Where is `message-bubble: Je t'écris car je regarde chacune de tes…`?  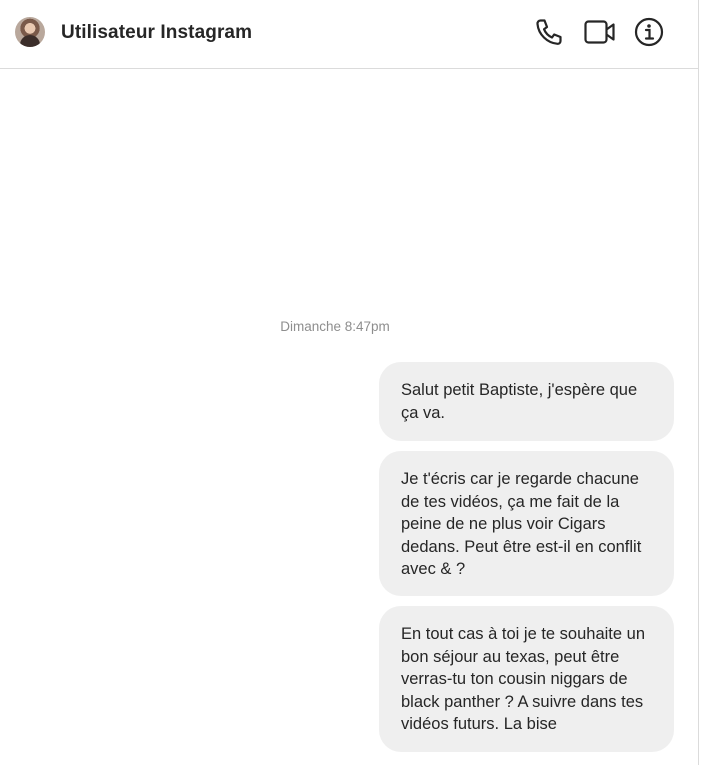
message-bubble: Je t'écris car je regarde chacune de tes… is located at coordinates (526, 523).